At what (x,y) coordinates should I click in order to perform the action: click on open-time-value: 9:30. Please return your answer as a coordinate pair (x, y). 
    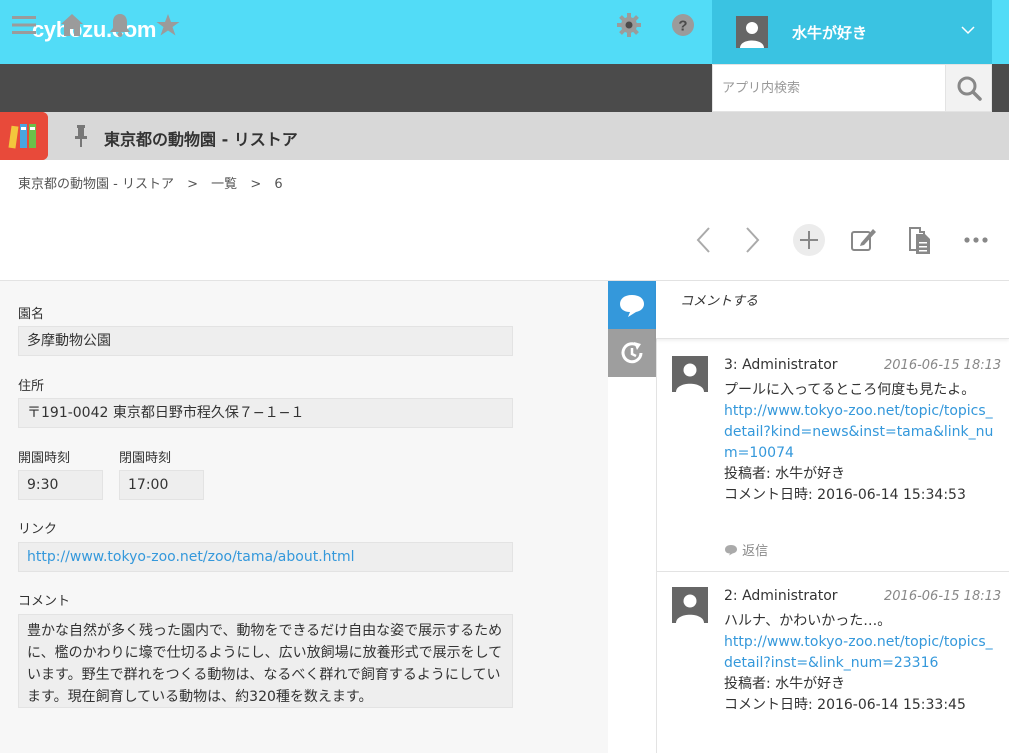
    Looking at the image, I should click on (60, 485).